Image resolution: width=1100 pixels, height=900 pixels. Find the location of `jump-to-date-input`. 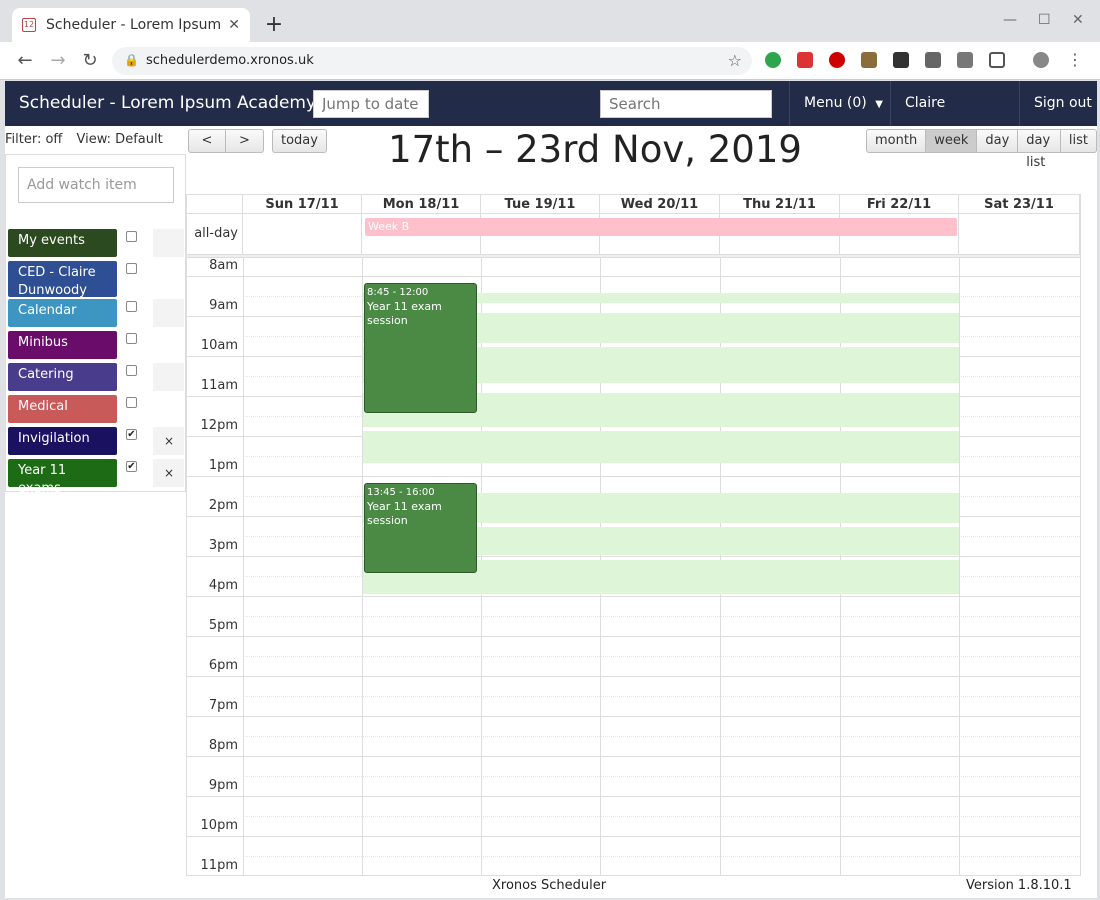

jump-to-date-input is located at coordinates (371, 104).